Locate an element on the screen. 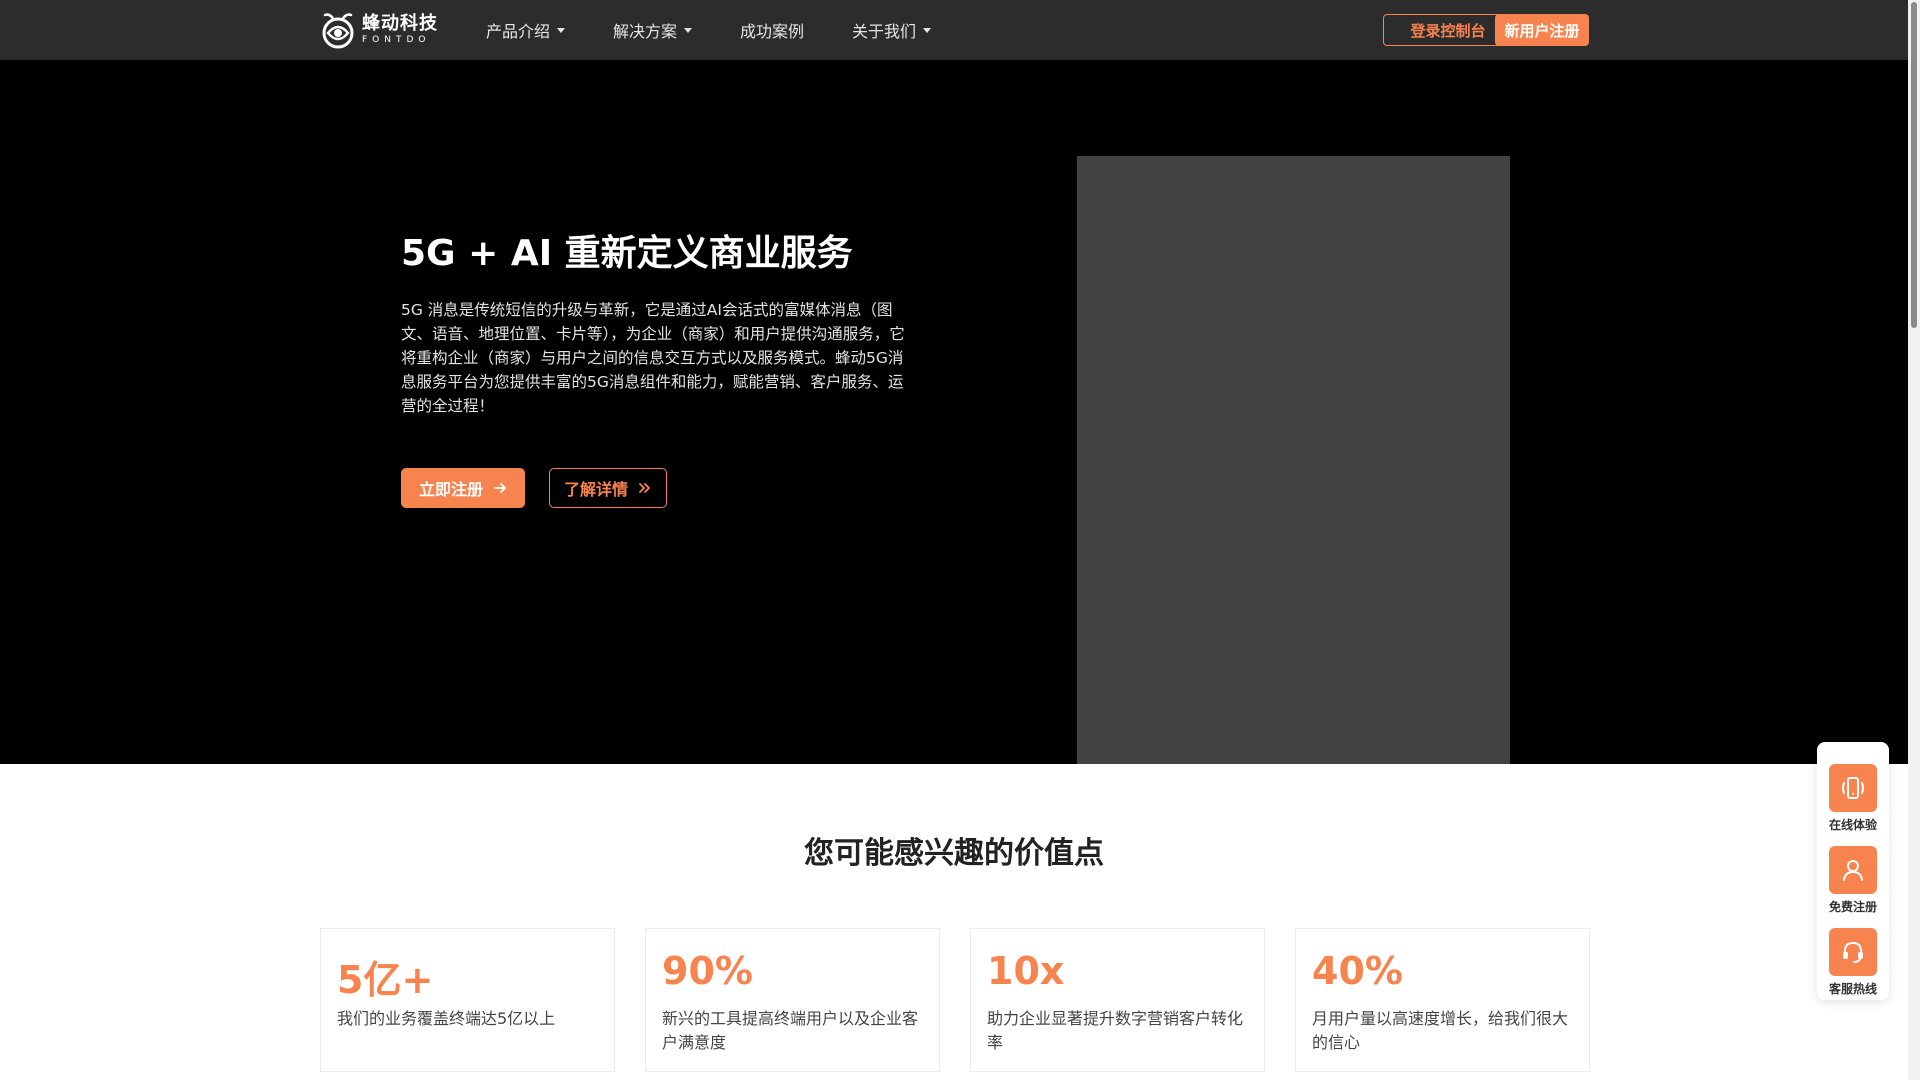 Image resolution: width=1920 pixels, height=1080 pixels. user-icon is located at coordinates (1853, 870).